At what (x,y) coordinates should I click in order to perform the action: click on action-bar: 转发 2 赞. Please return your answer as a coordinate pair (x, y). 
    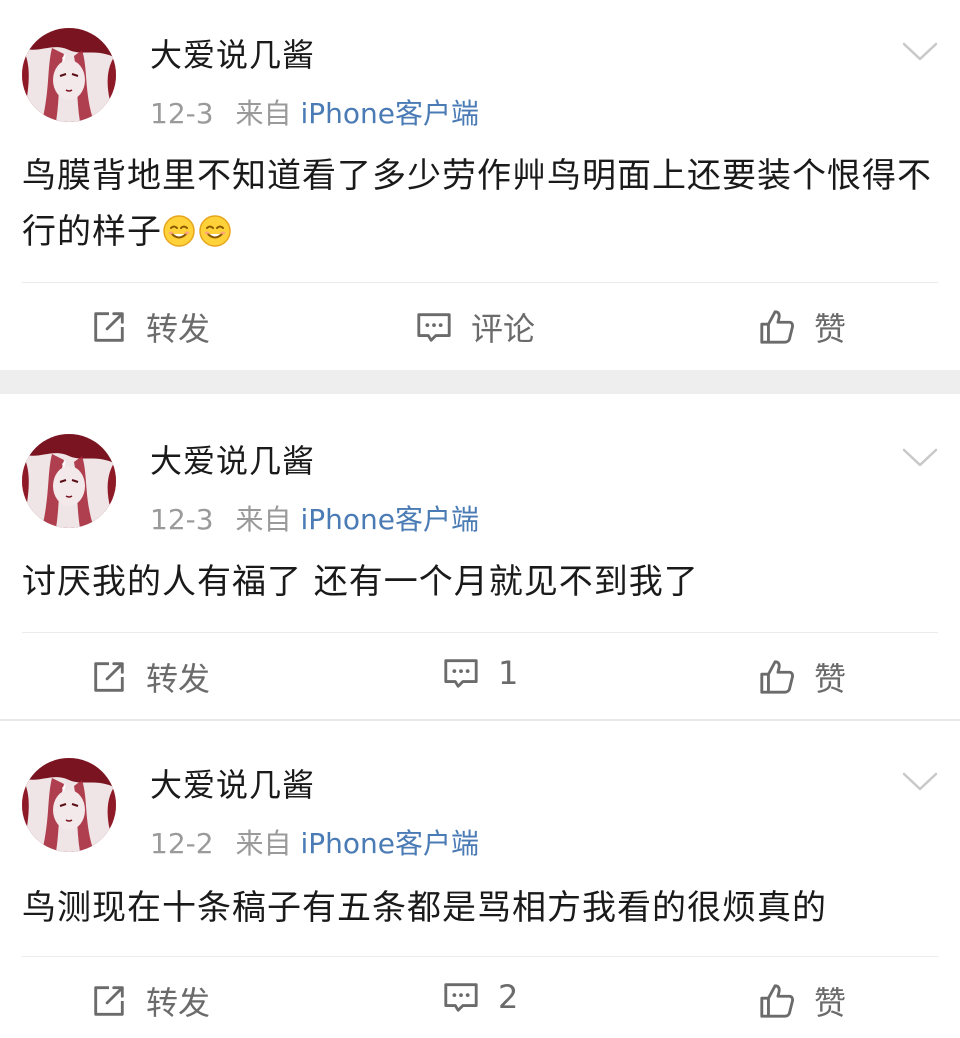
    Looking at the image, I should click on (480, 1000).